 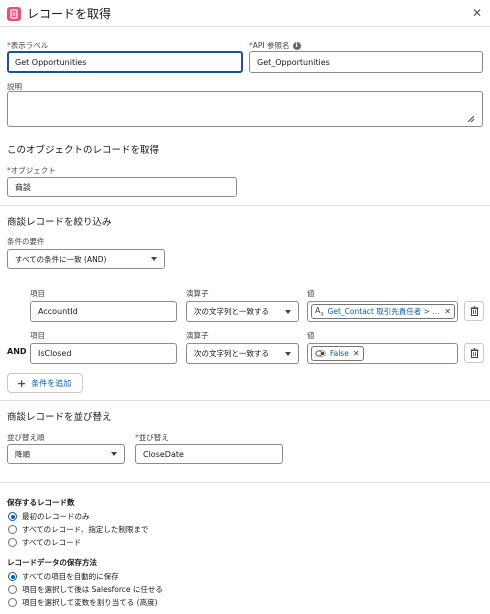 I want to click on modal-header: レコードを取得 ✕, so click(x=245, y=13).